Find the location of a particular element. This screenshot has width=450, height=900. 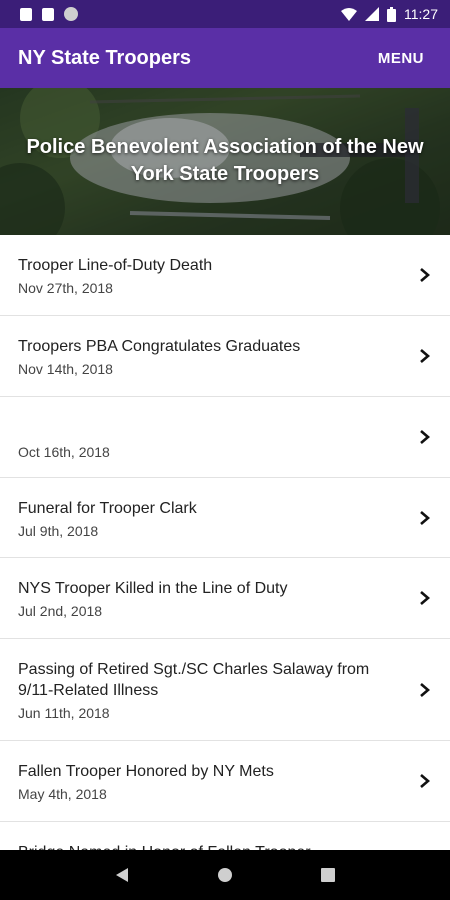

recents-icon is located at coordinates (328, 875).